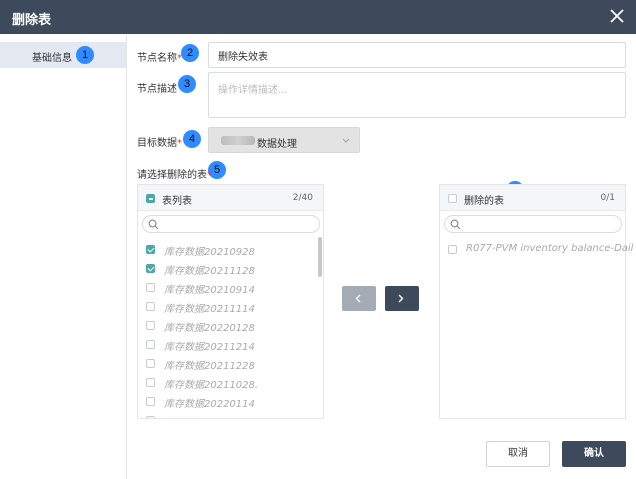 The height and width of the screenshot is (479, 636). I want to click on target-search-input, so click(533, 224).